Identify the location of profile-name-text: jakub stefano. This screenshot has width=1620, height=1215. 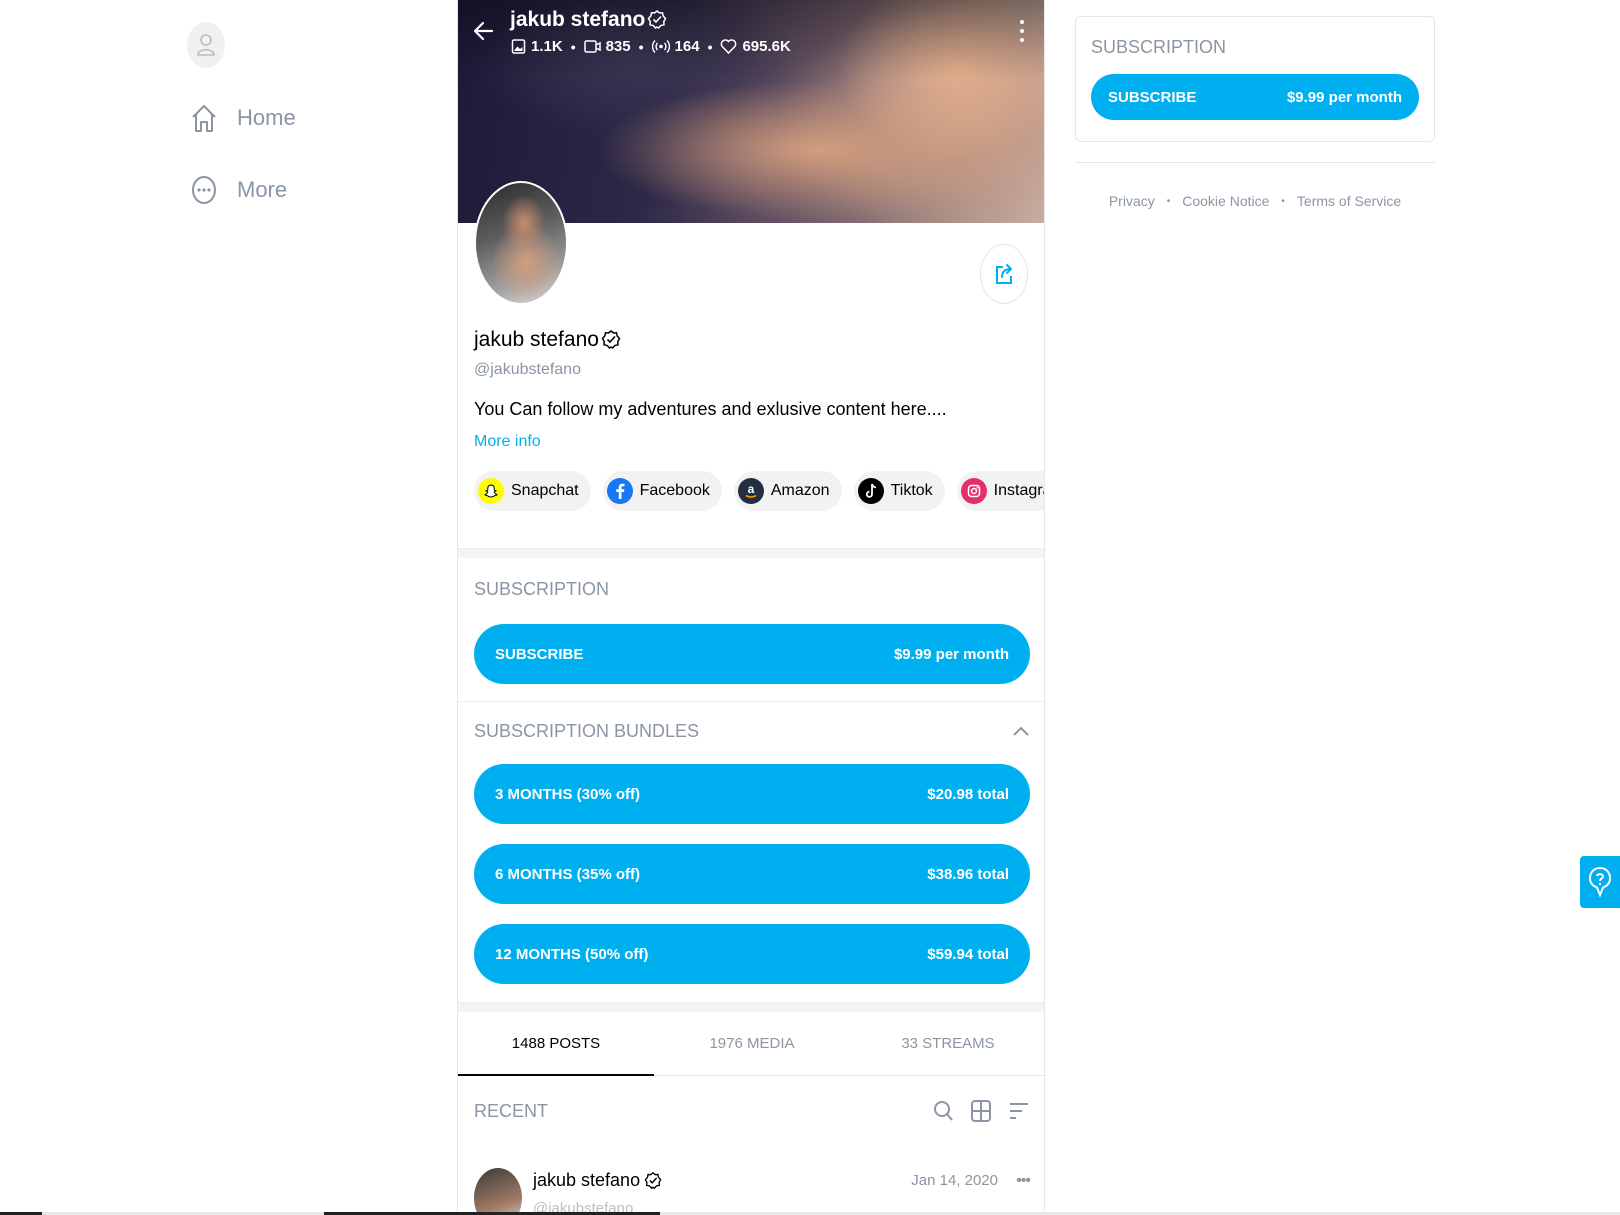
(536, 339).